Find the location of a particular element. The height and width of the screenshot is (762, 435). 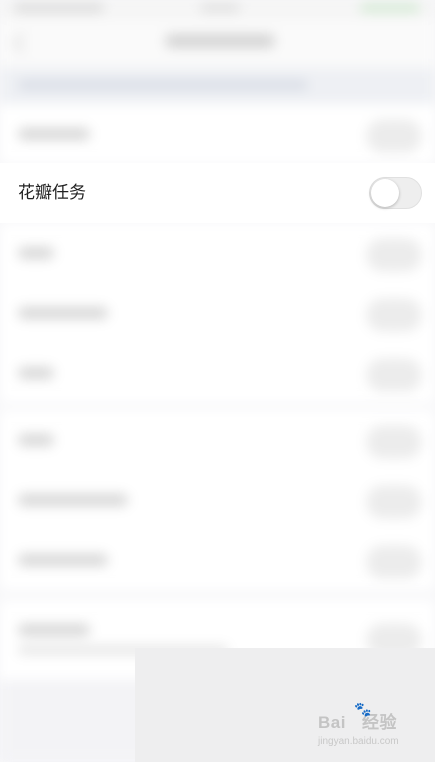

navigation-bar is located at coordinates (217, 43).